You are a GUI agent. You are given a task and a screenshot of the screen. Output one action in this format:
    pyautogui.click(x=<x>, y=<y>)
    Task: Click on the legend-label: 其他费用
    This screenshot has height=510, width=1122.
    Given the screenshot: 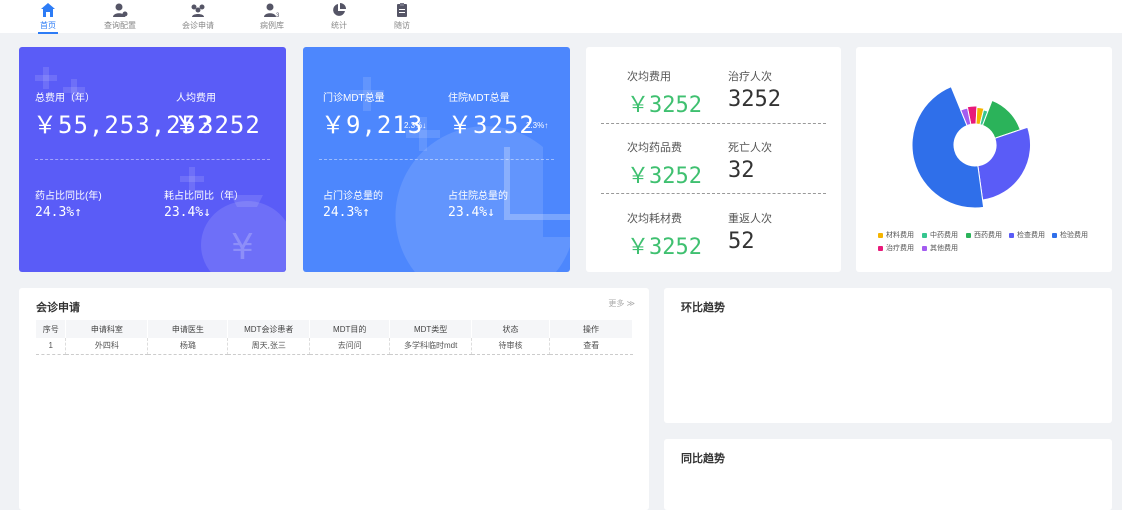 What is the action you would take?
    pyautogui.click(x=944, y=248)
    